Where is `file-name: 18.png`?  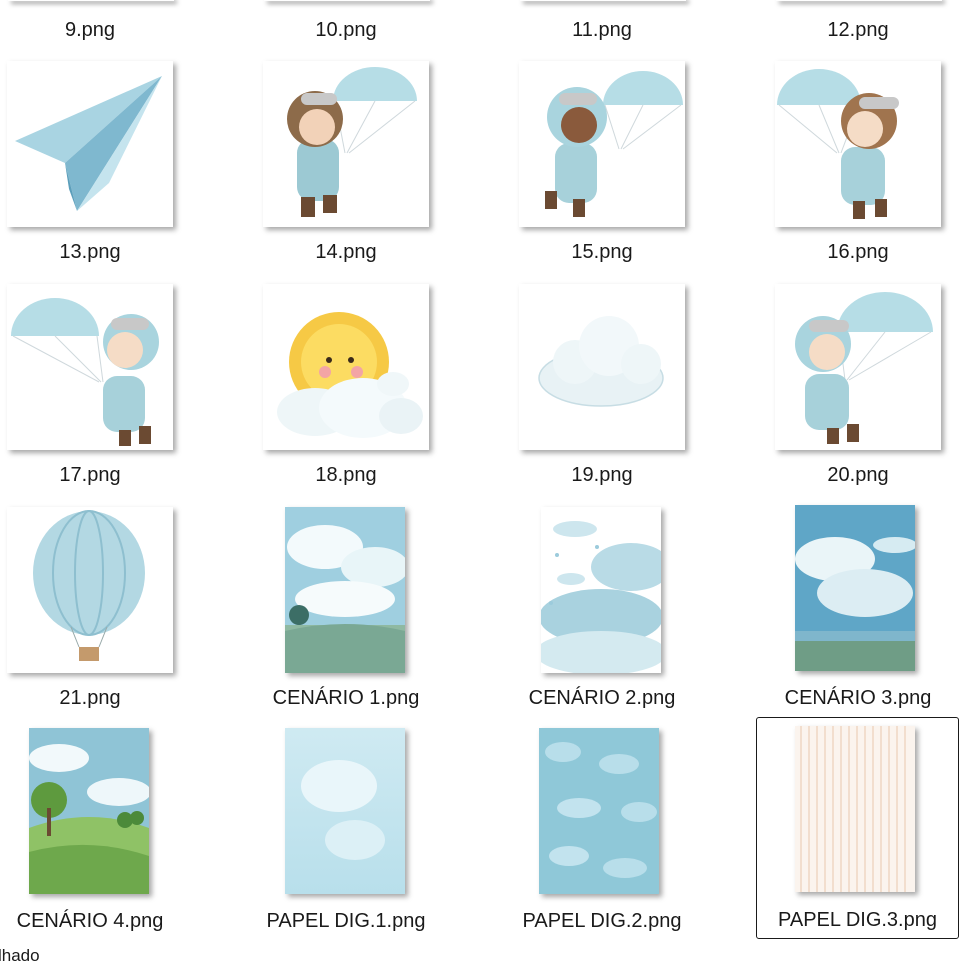
file-name: 18.png is located at coordinates (346, 475).